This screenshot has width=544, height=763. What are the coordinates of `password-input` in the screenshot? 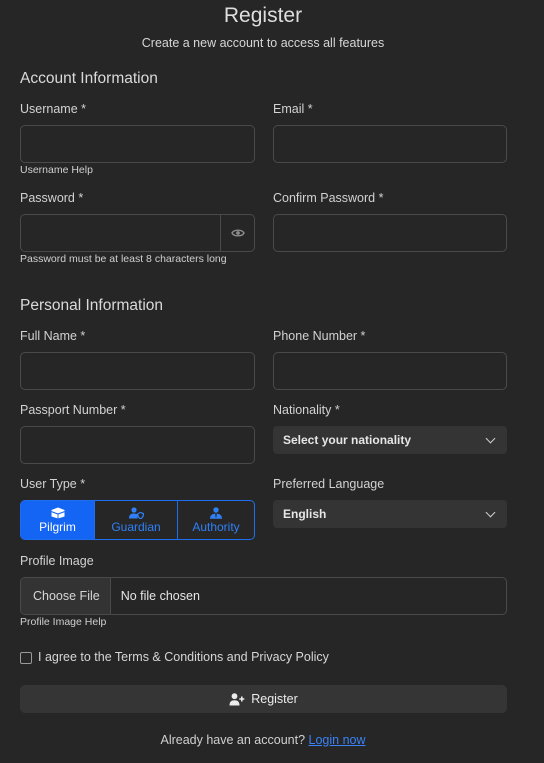 It's located at (120, 233).